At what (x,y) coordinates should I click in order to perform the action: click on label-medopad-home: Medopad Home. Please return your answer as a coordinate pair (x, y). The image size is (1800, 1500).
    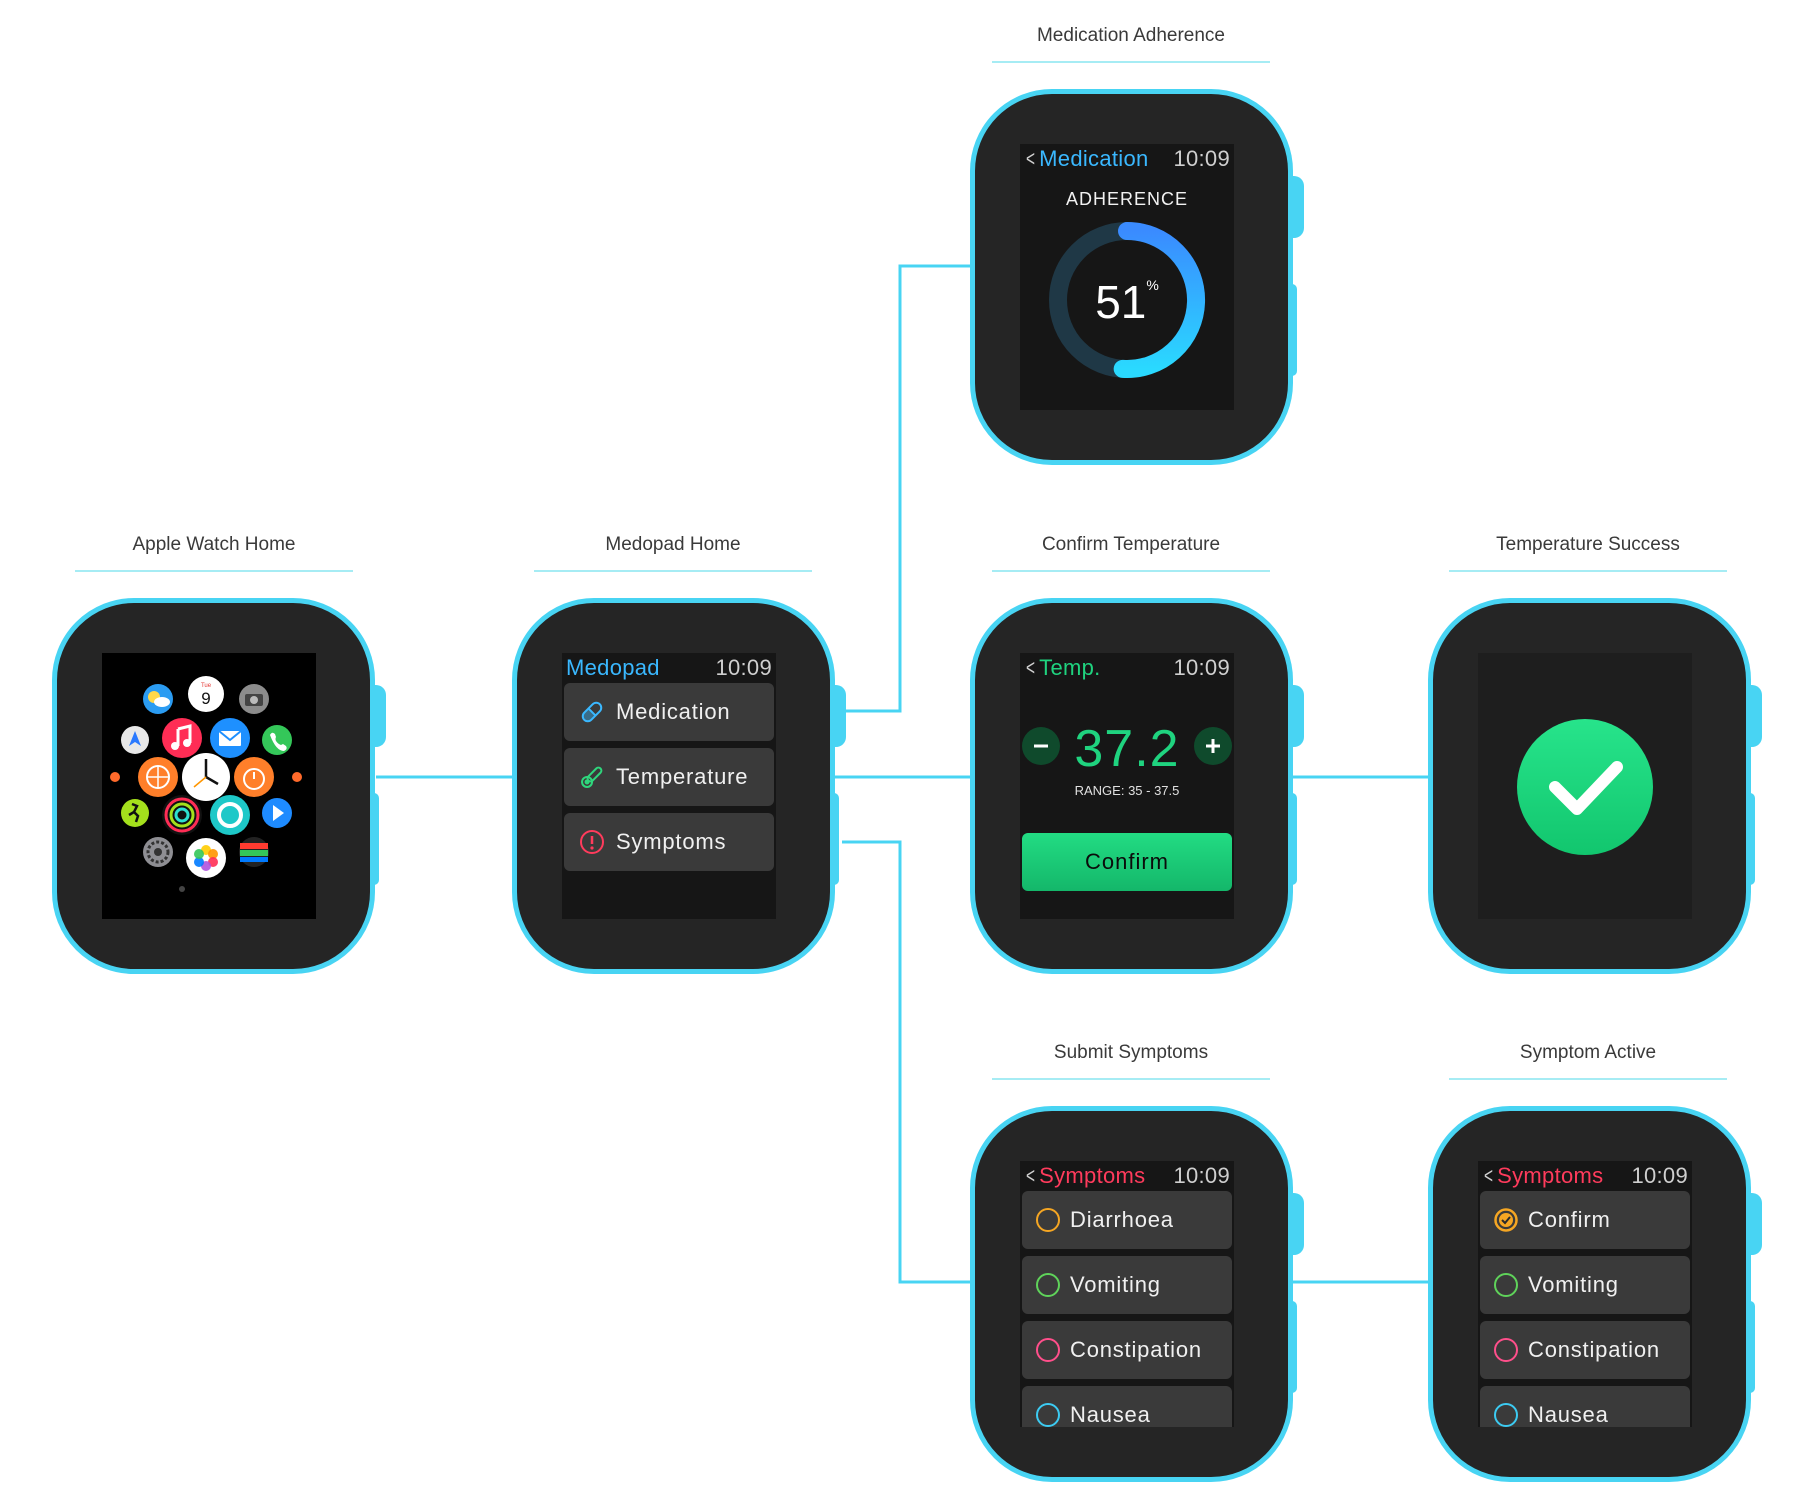
    Looking at the image, I should click on (673, 551).